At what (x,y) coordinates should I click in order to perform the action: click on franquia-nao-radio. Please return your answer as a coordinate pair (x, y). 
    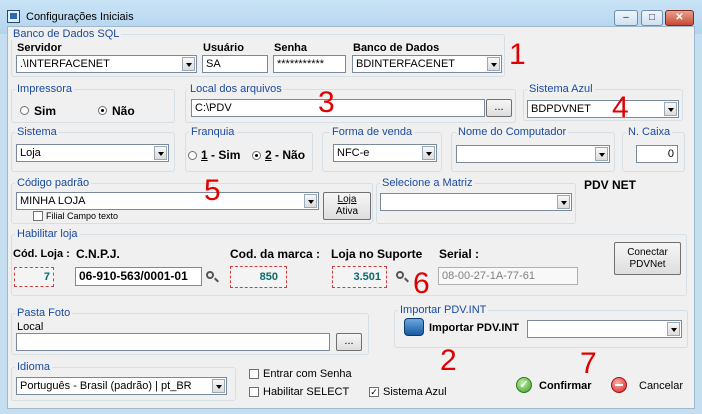
    Looking at the image, I should click on (256, 155).